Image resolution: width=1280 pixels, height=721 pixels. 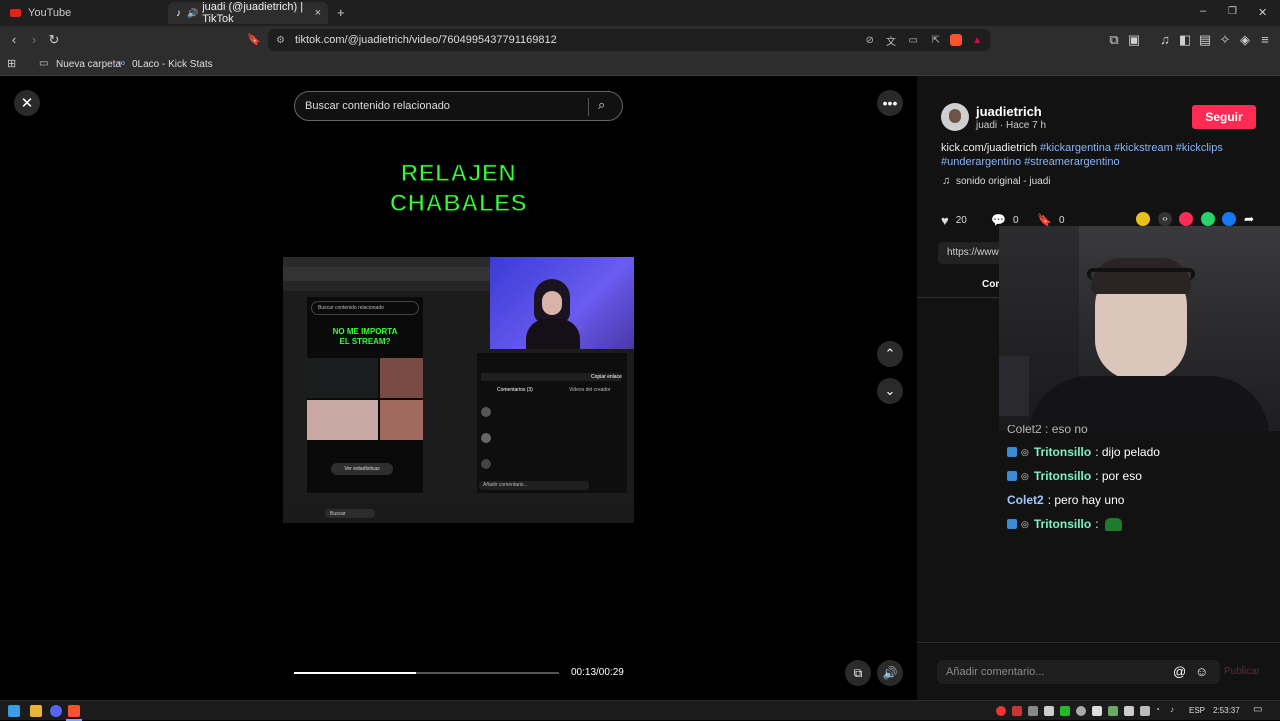 I want to click on inner-search: Buscar contenido relacionado, so click(x=365, y=308).